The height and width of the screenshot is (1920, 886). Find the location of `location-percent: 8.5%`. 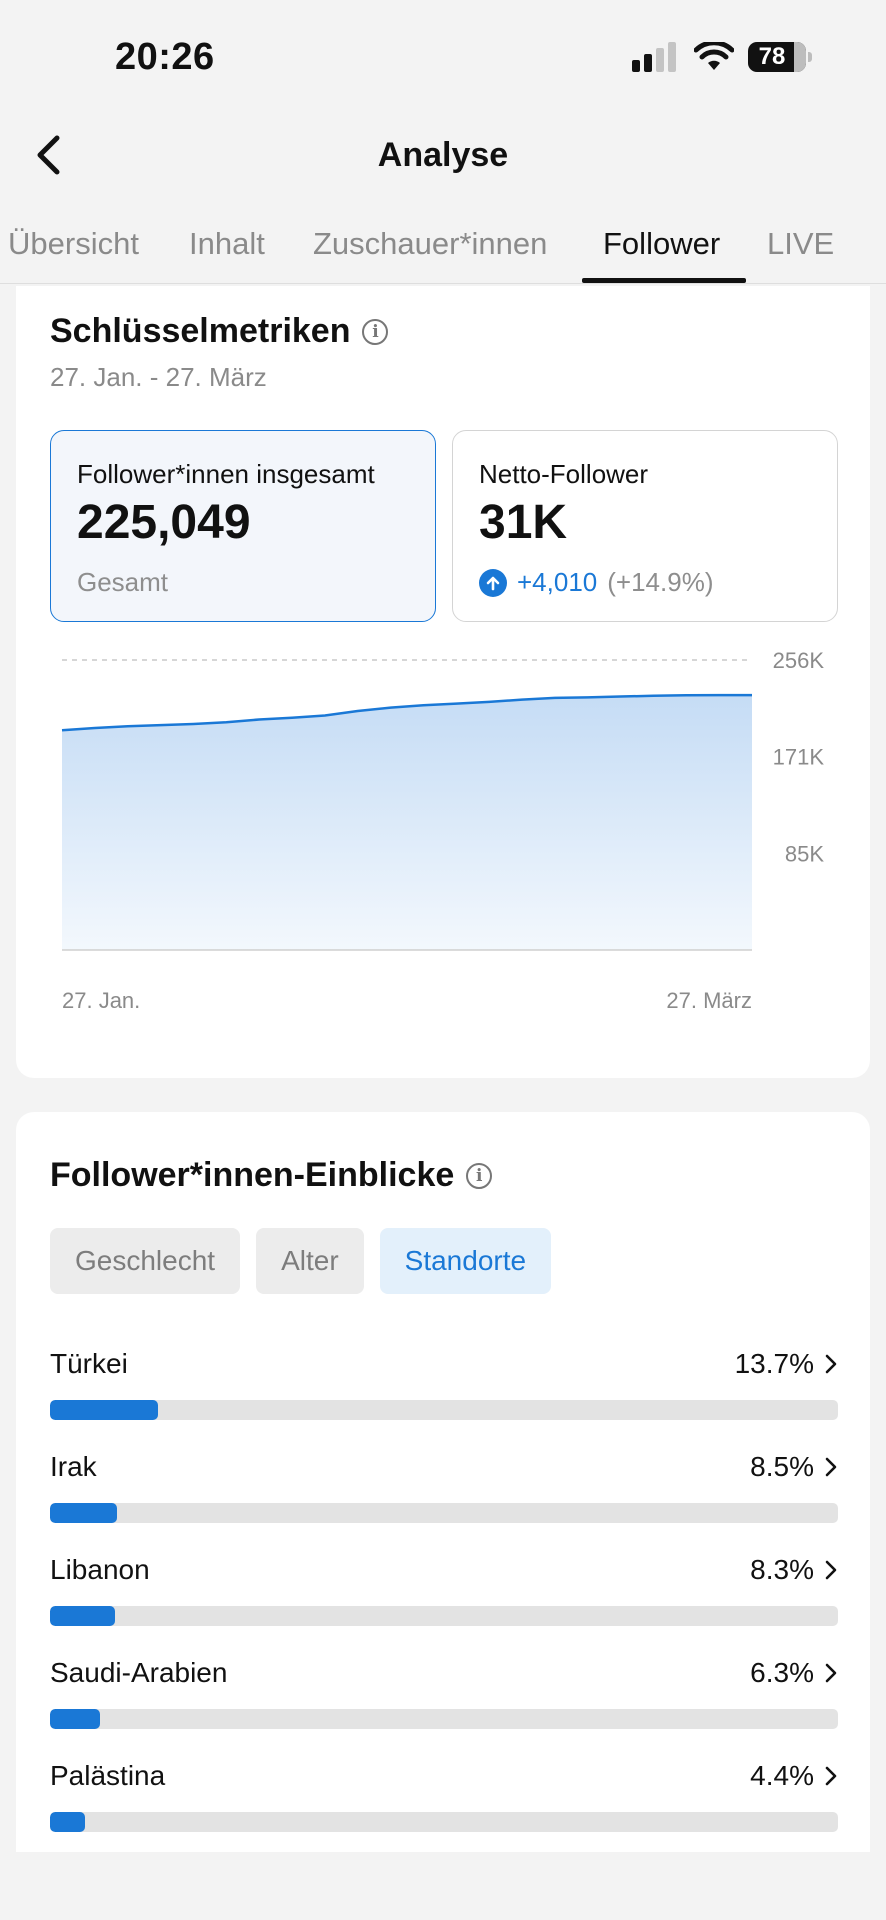

location-percent: 8.5% is located at coordinates (782, 1466).